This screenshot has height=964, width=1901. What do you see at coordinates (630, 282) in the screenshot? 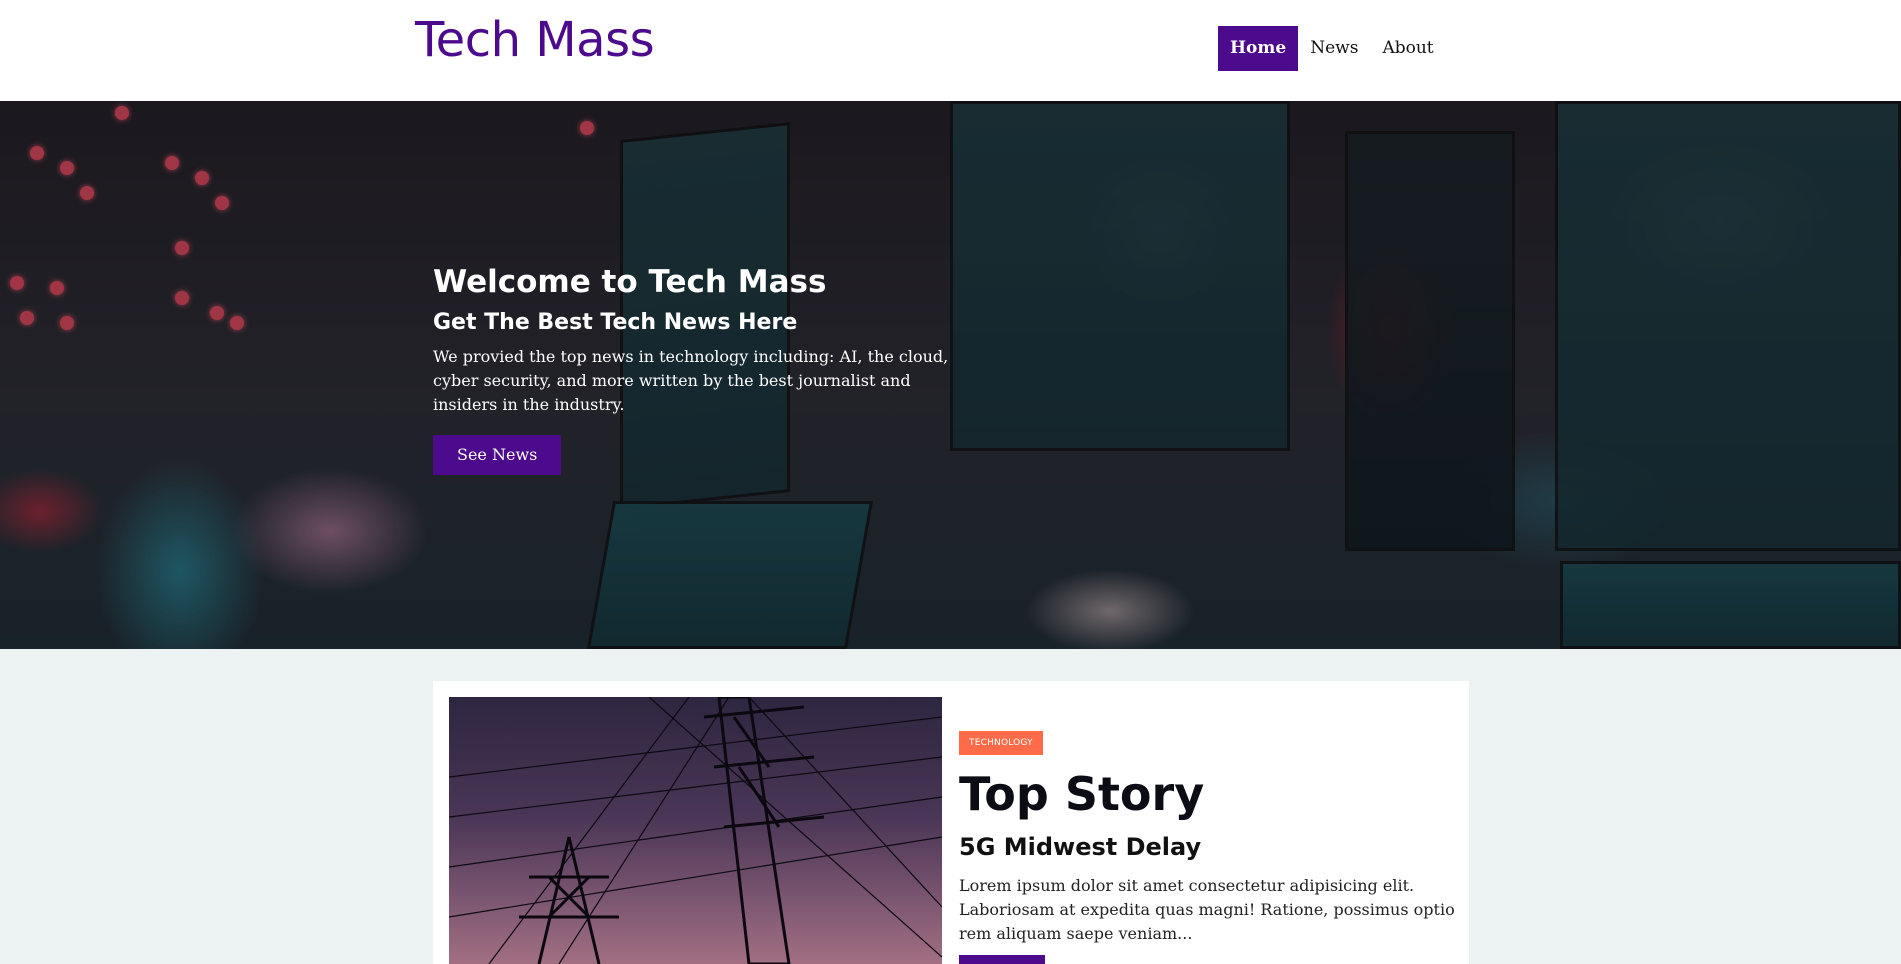
I see `hero-title: Welcome to Tech Mass` at bounding box center [630, 282].